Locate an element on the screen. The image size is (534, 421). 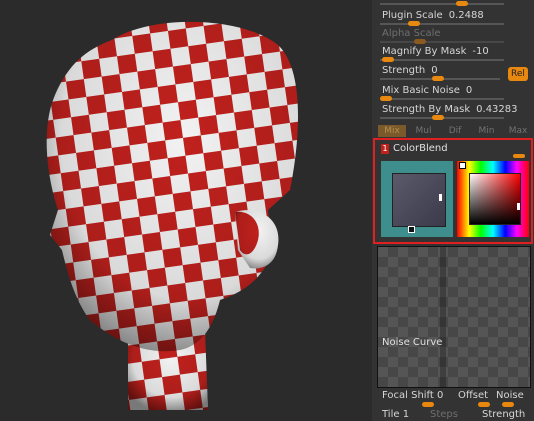
mix-basic-noise-slider: Mix Basic Noise 0 is located at coordinates (453, 92).